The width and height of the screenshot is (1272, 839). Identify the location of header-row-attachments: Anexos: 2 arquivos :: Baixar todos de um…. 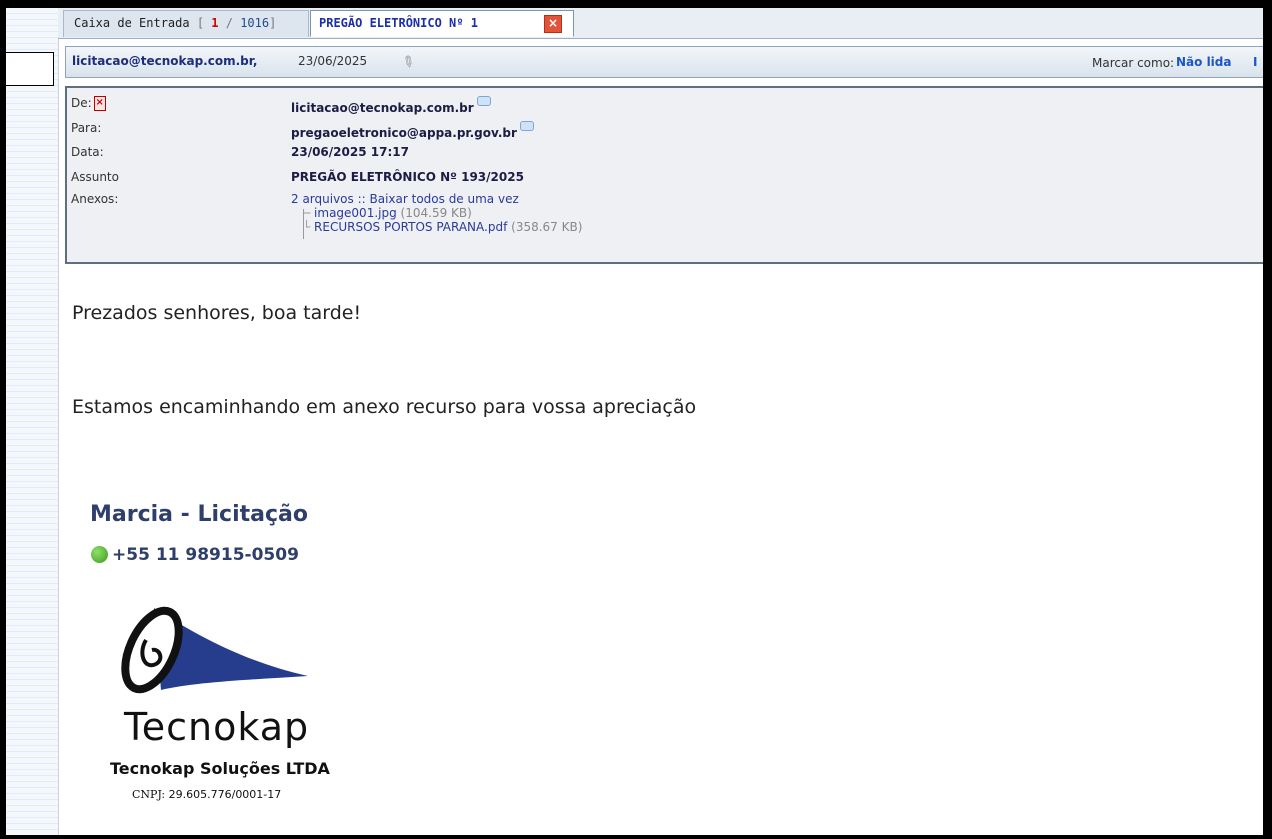
(665, 203).